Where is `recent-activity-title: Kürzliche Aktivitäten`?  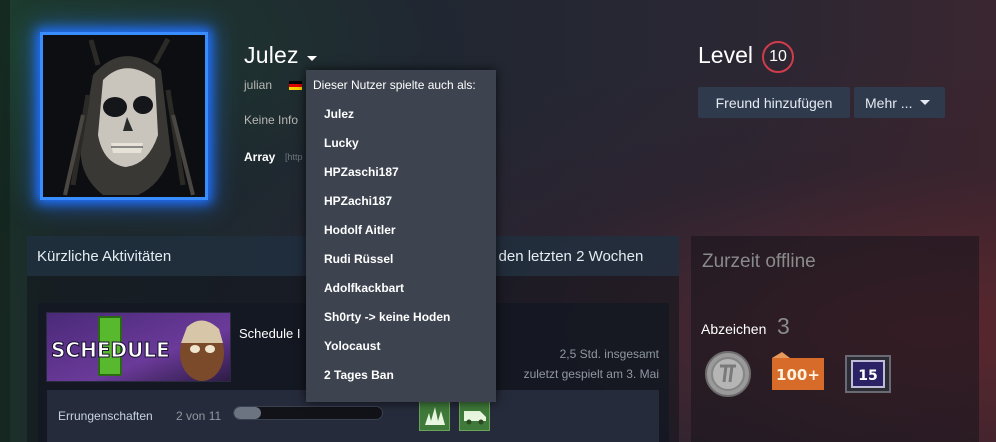
recent-activity-title: Kürzliche Aktivitäten is located at coordinates (104, 256).